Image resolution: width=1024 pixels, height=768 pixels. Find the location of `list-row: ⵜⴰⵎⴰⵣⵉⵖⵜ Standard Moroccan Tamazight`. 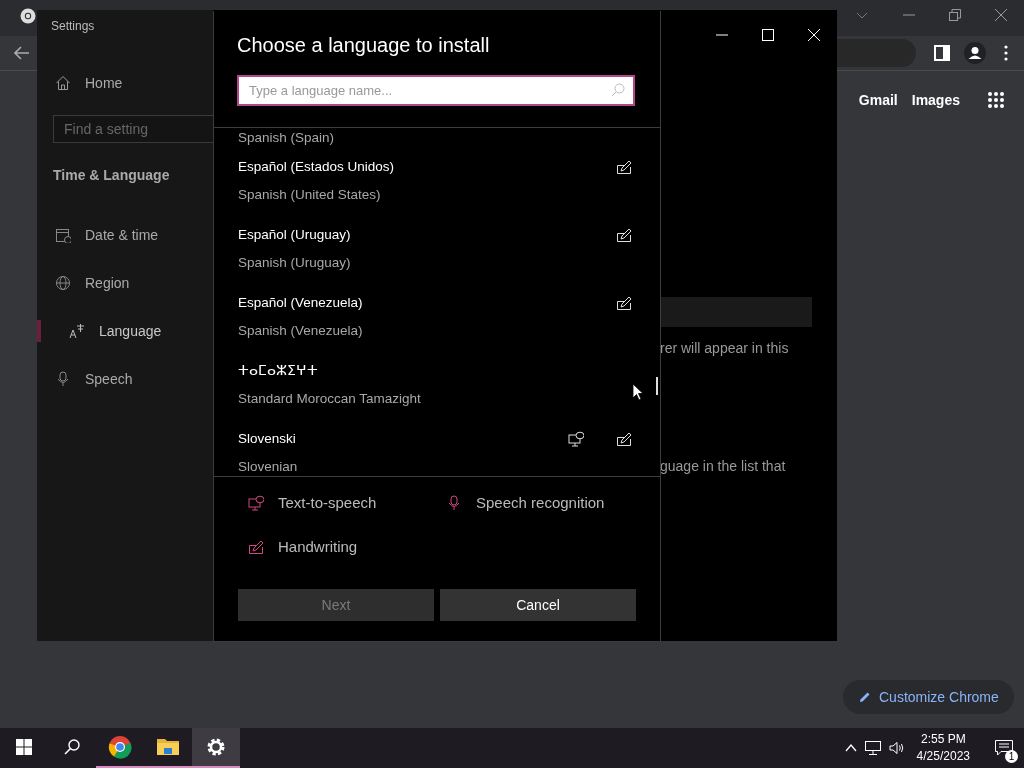

list-row: ⵜⴰⵎⴰⵣⵉⵖⵜ Standard Moroccan Tamazight is located at coordinates (437, 391).